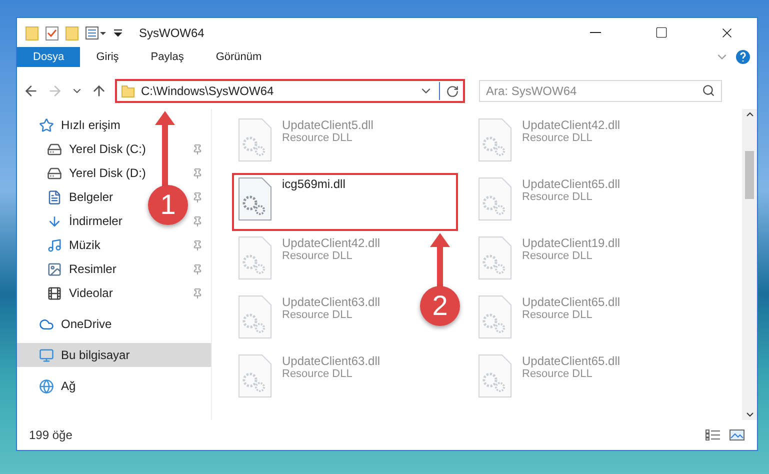 This screenshot has width=769, height=474. Describe the element at coordinates (595, 32) in the screenshot. I see `minimize-icon` at that location.